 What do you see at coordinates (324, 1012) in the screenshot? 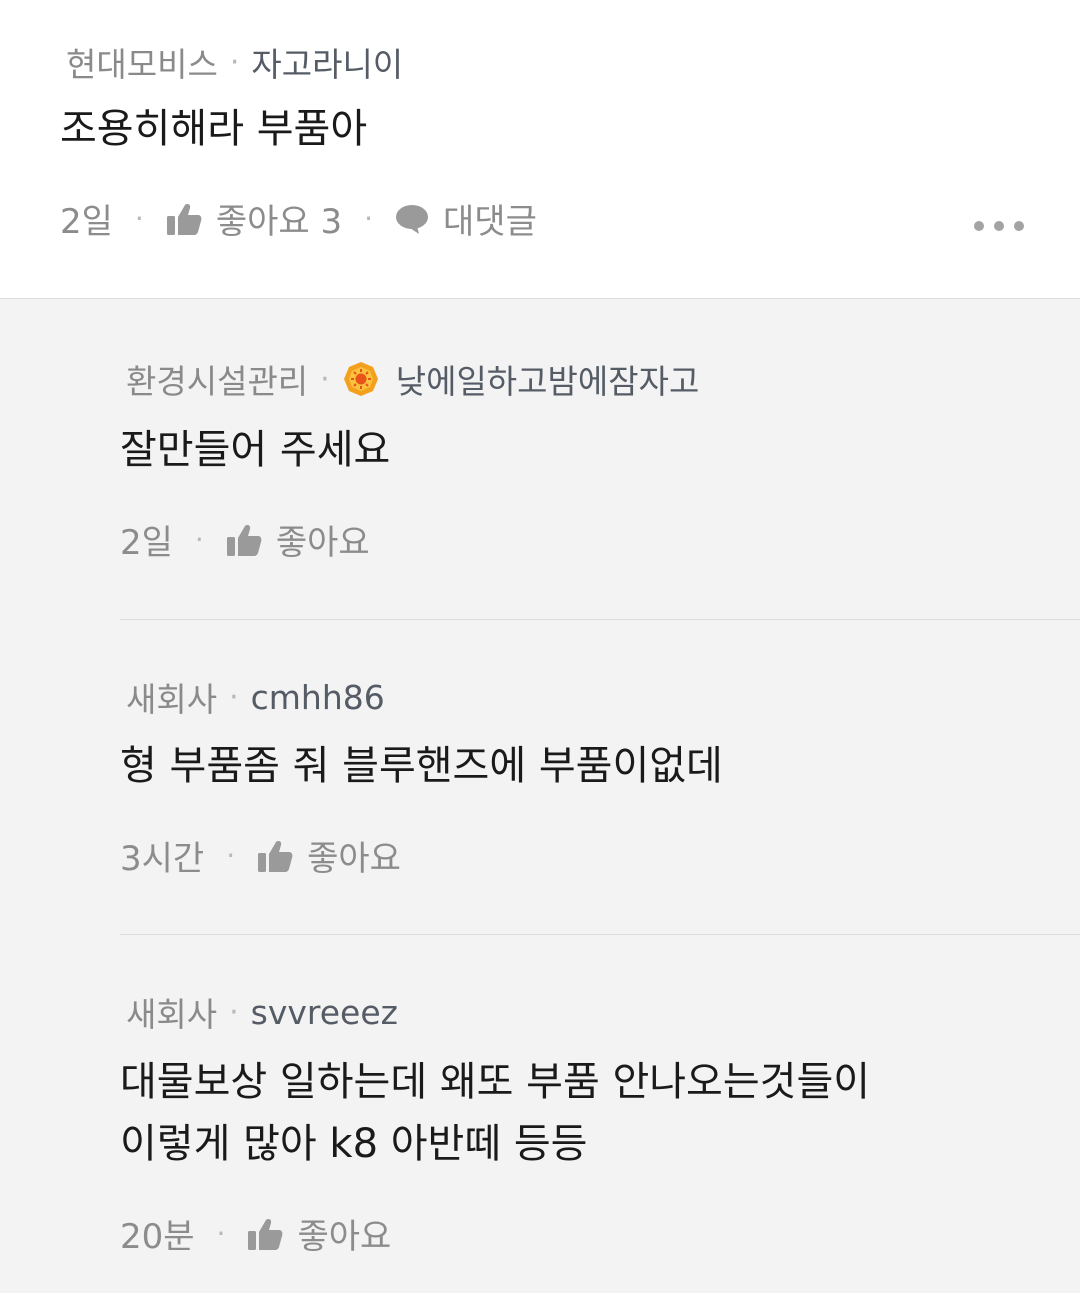
I see `nickname: svvreeez` at bounding box center [324, 1012].